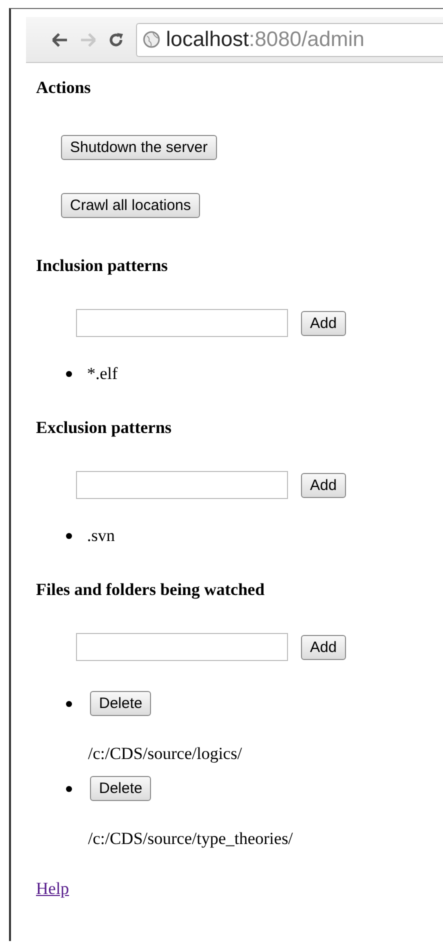 This screenshot has width=443, height=942. Describe the element at coordinates (116, 40) in the screenshot. I see `reload-icon` at that location.